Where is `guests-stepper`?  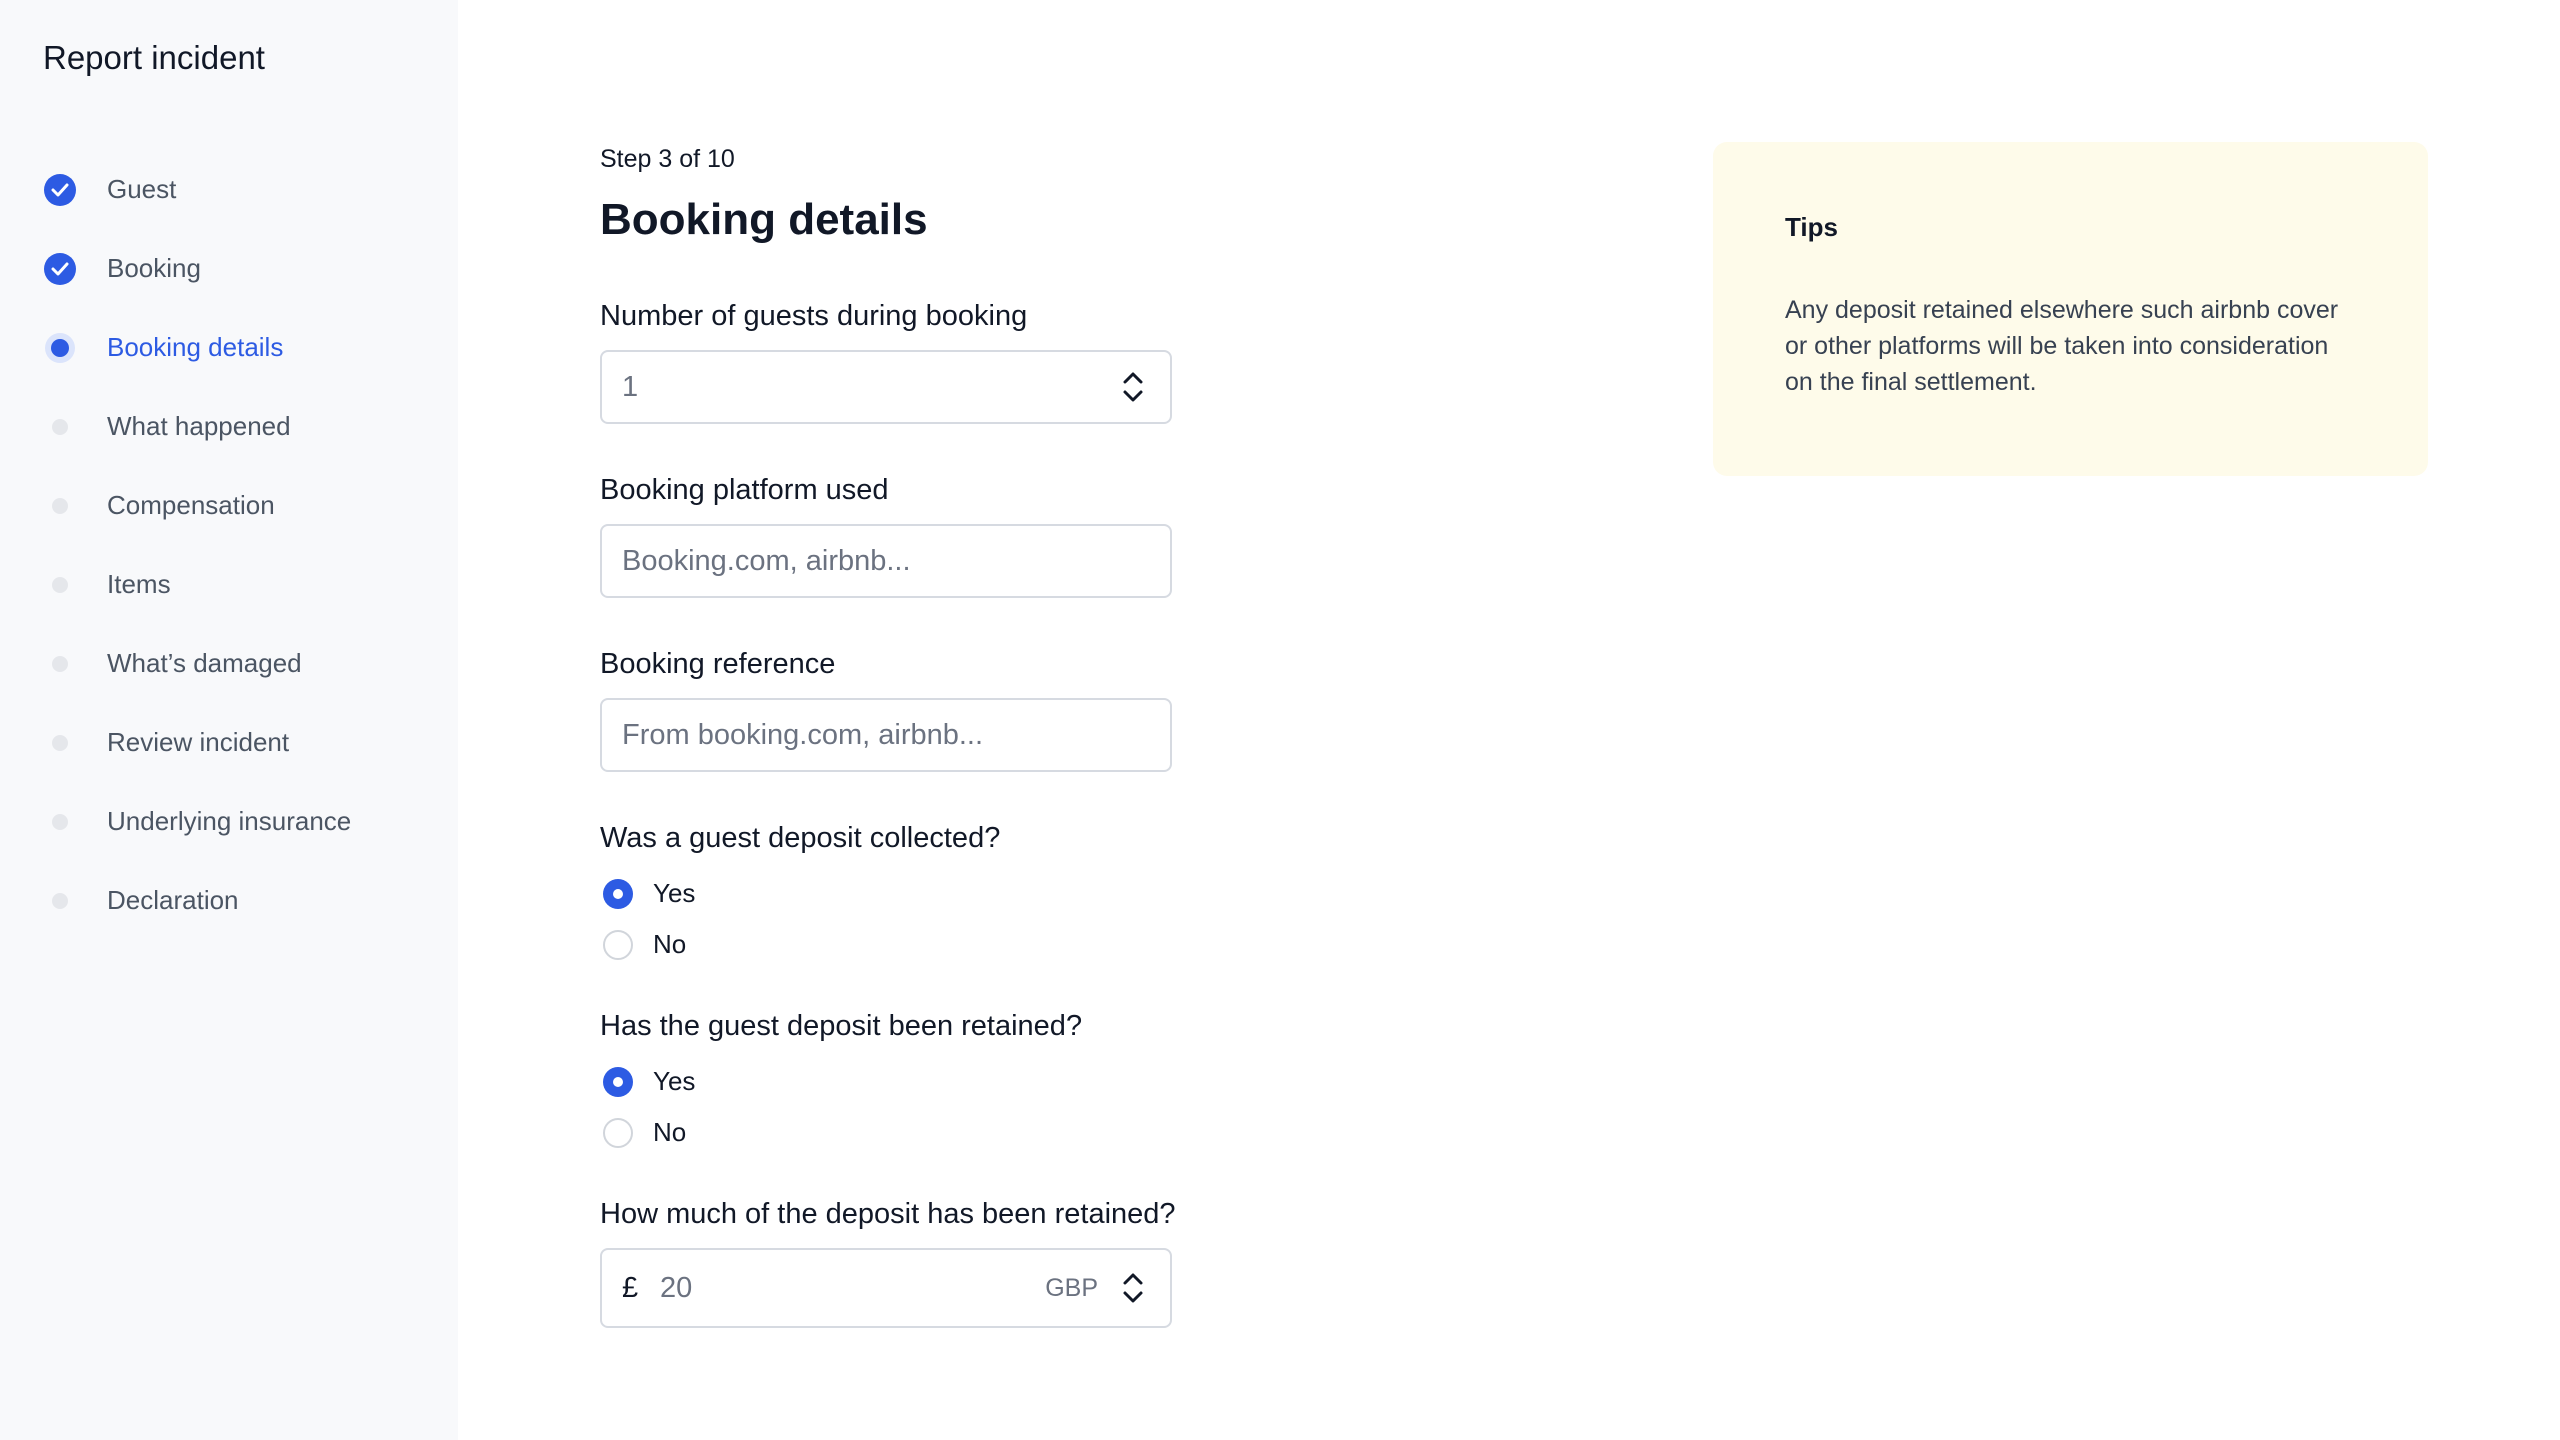 guests-stepper is located at coordinates (886, 387).